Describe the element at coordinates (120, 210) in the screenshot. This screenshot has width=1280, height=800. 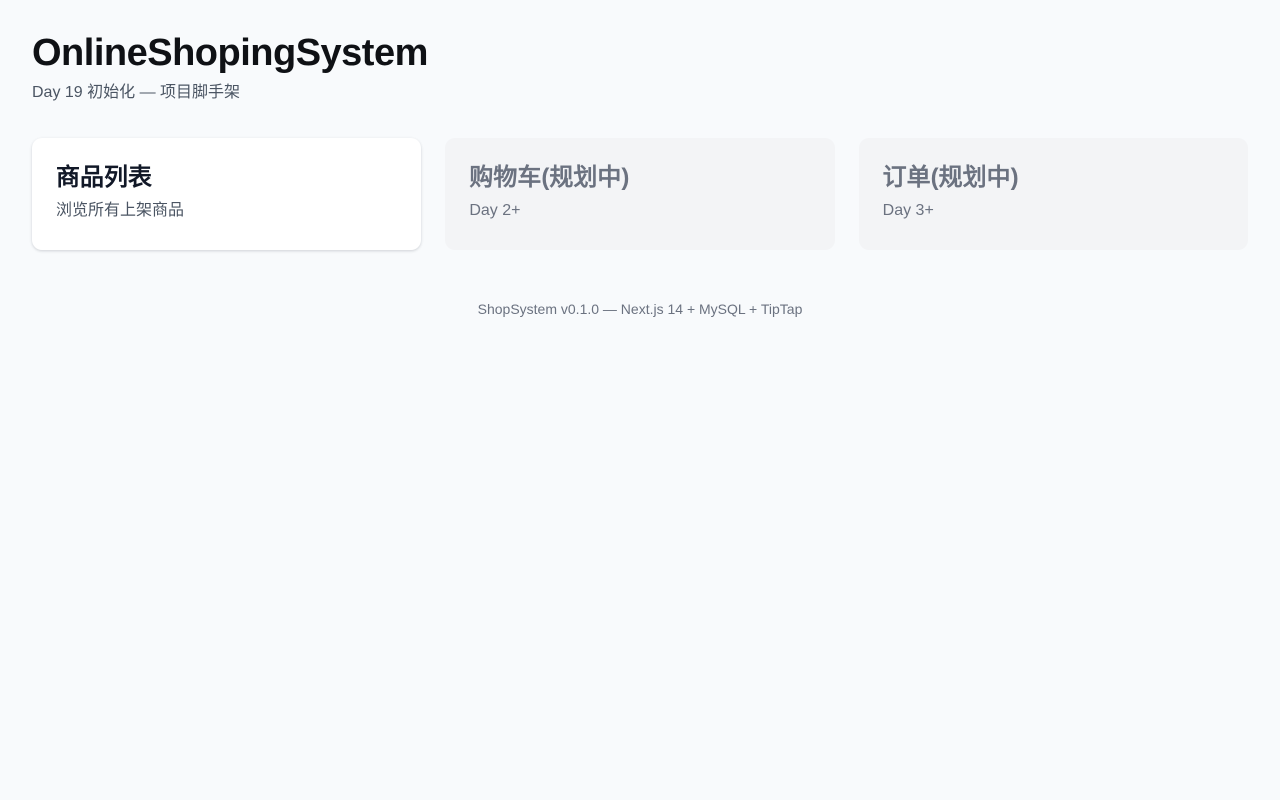
I see `card-description: 浏览所有上架商品` at that location.